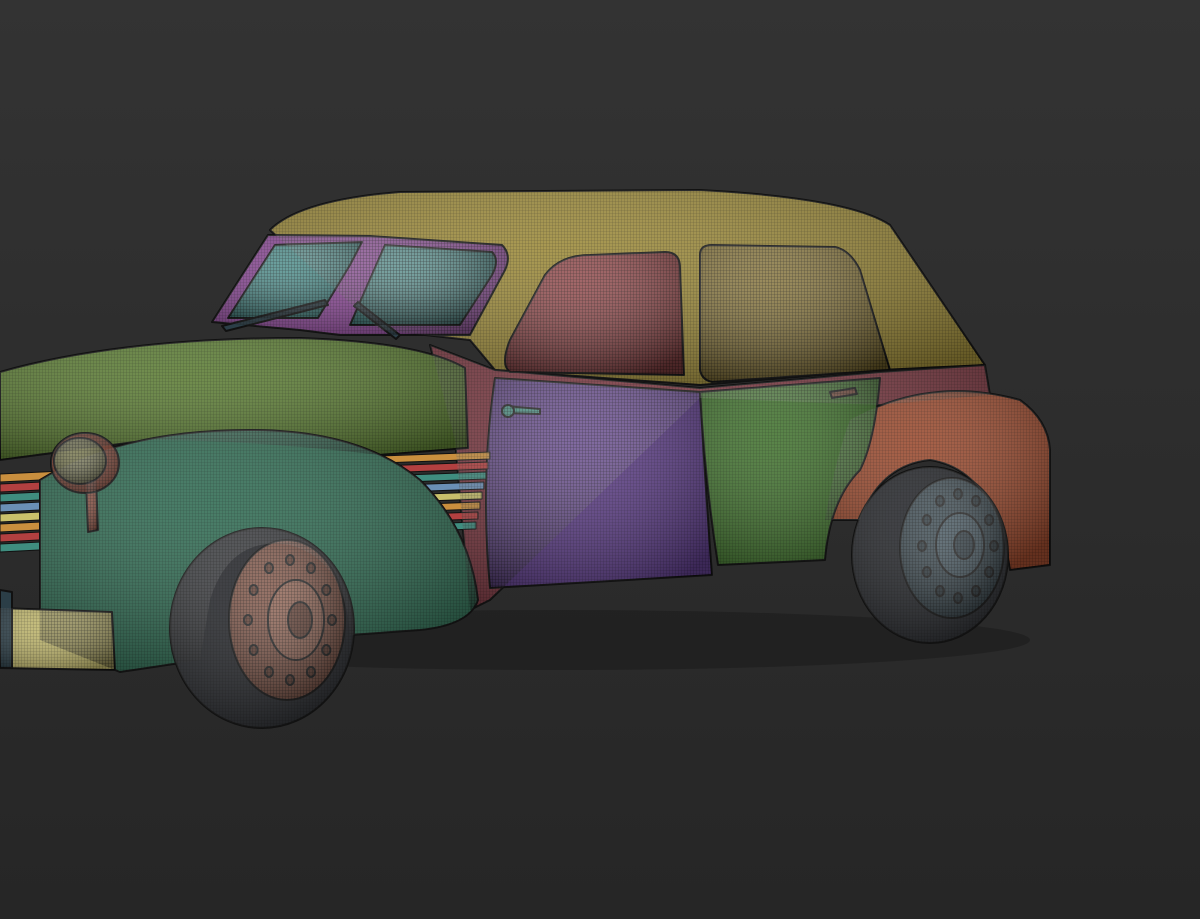  What do you see at coordinates (508, 411) in the screenshot?
I see `front-door-lock` at bounding box center [508, 411].